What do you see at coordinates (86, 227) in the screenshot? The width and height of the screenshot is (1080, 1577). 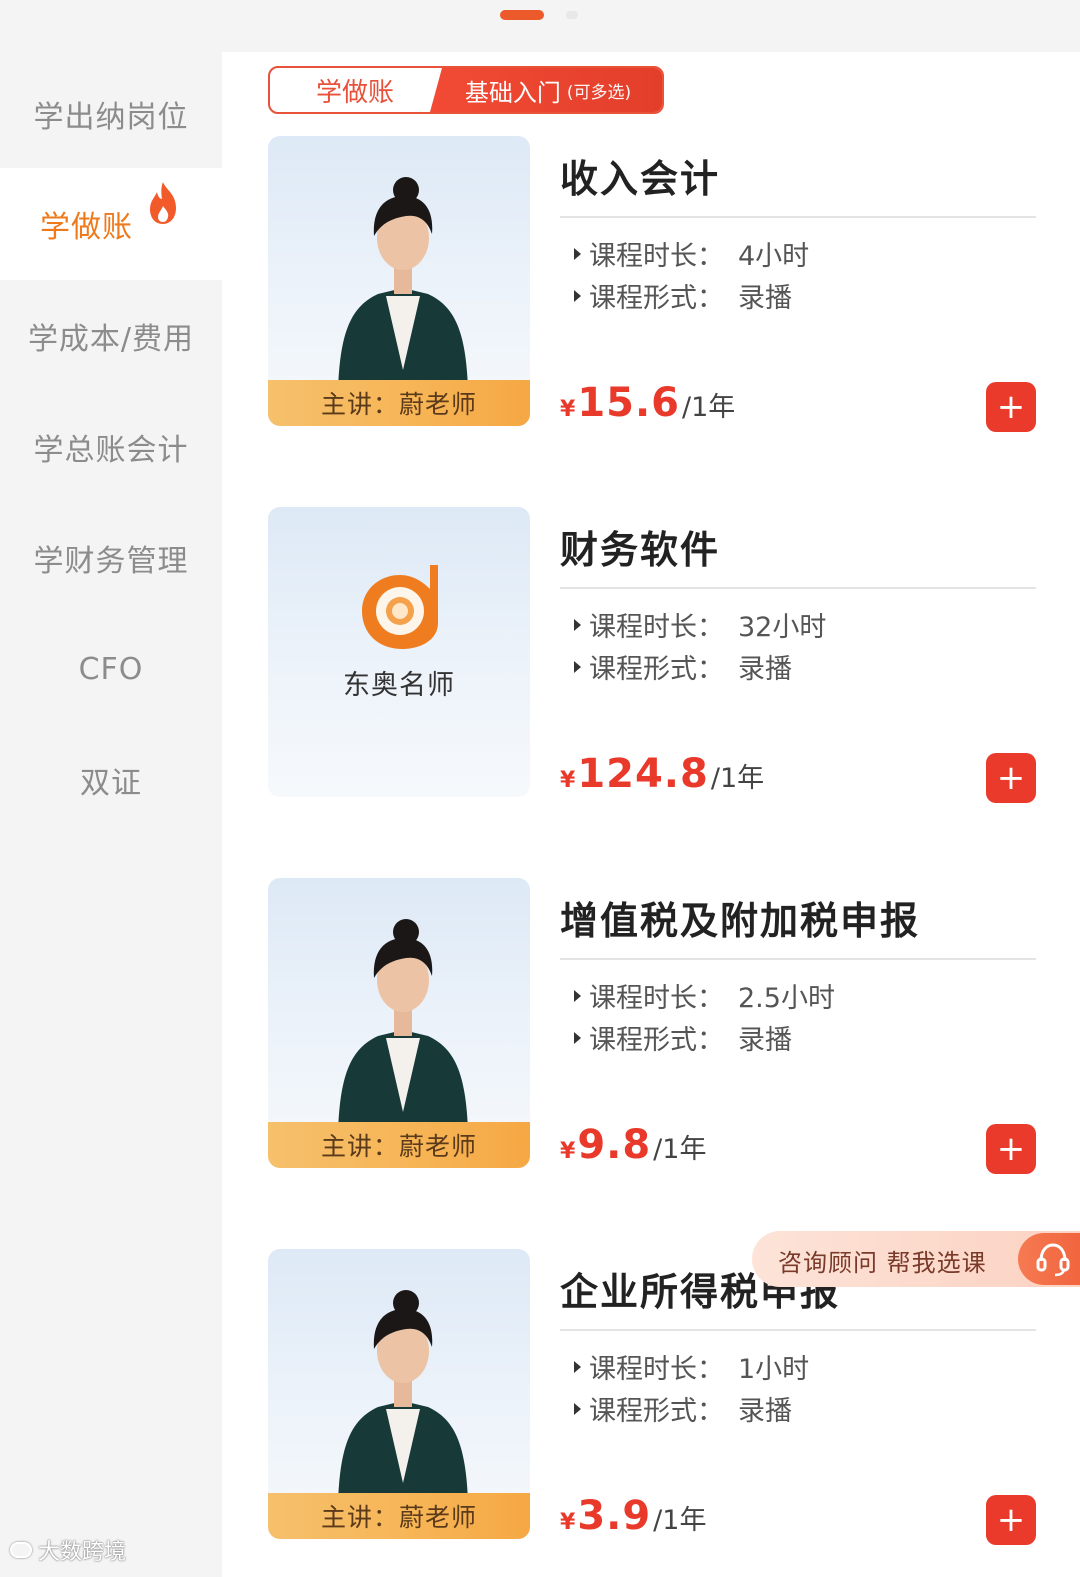 I see `sidebar-item-label: 学做账` at bounding box center [86, 227].